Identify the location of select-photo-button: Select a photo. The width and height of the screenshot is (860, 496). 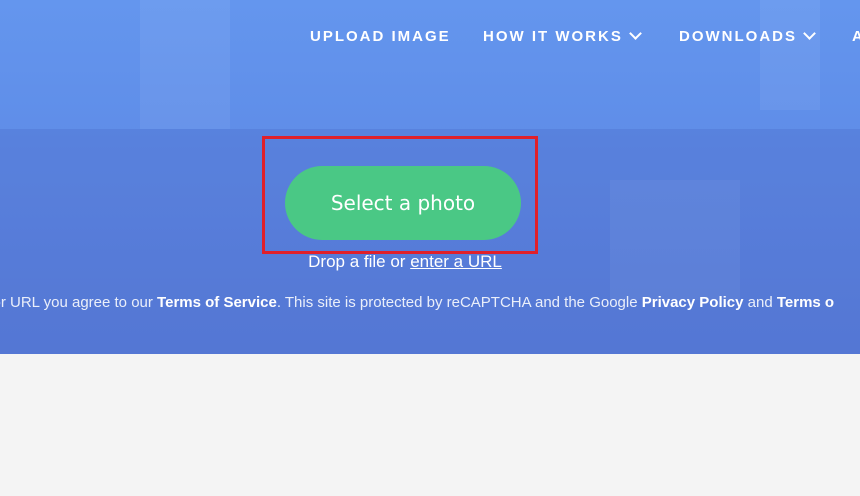
(403, 203).